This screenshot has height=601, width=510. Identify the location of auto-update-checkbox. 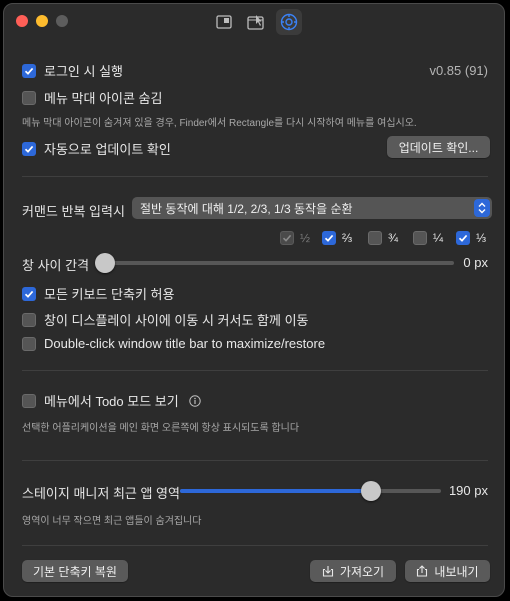
(29, 148).